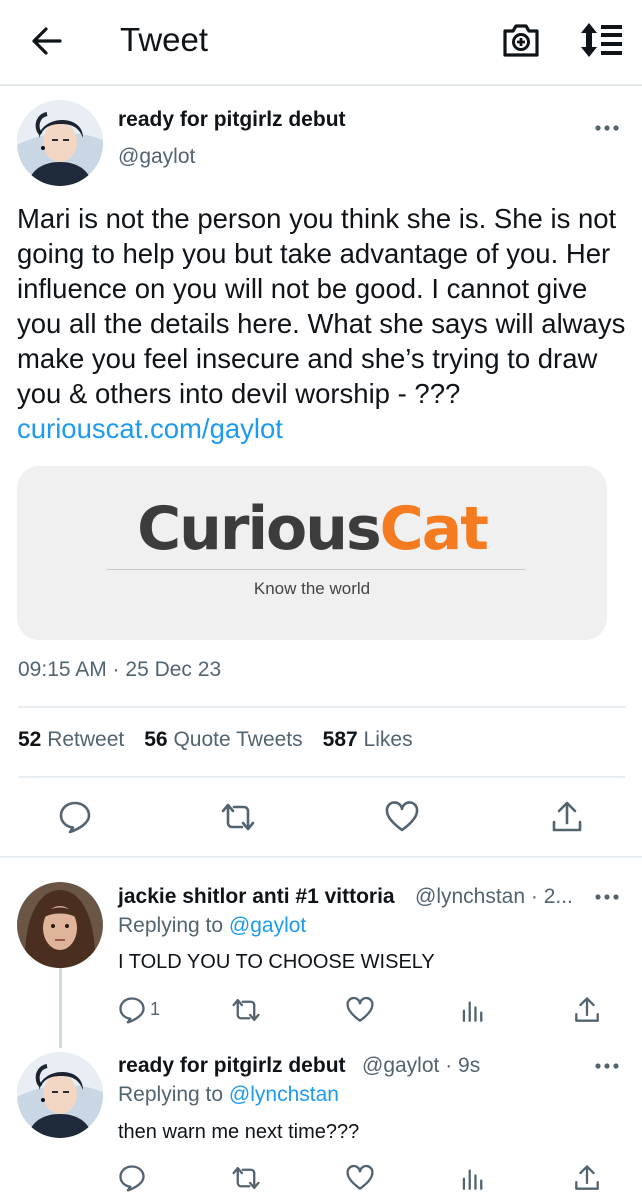 Image resolution: width=642 pixels, height=1200 pixels. I want to click on reply-meta: @gaylot · 9s, so click(421, 1066).